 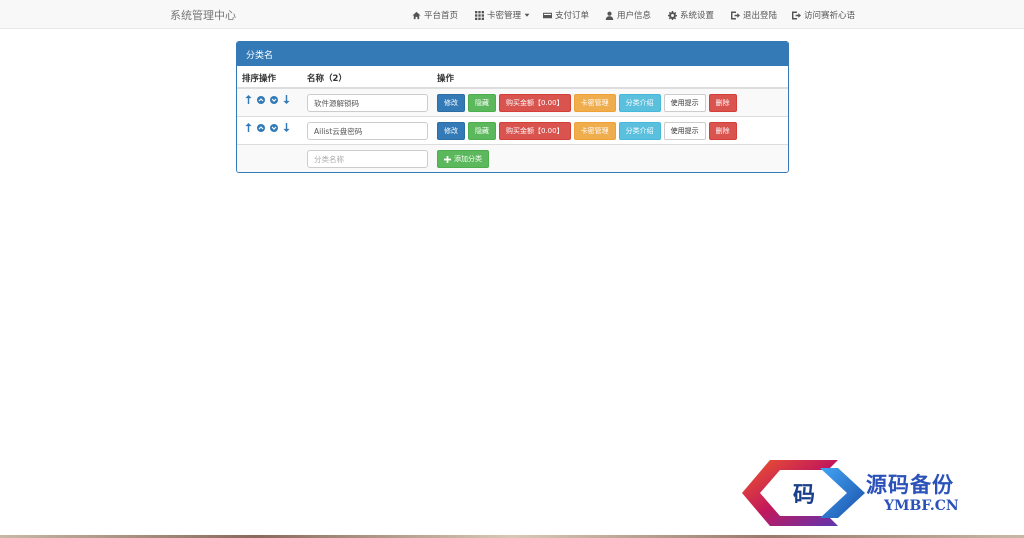 I want to click on nav-logout: 退出登陆, so click(x=754, y=15).